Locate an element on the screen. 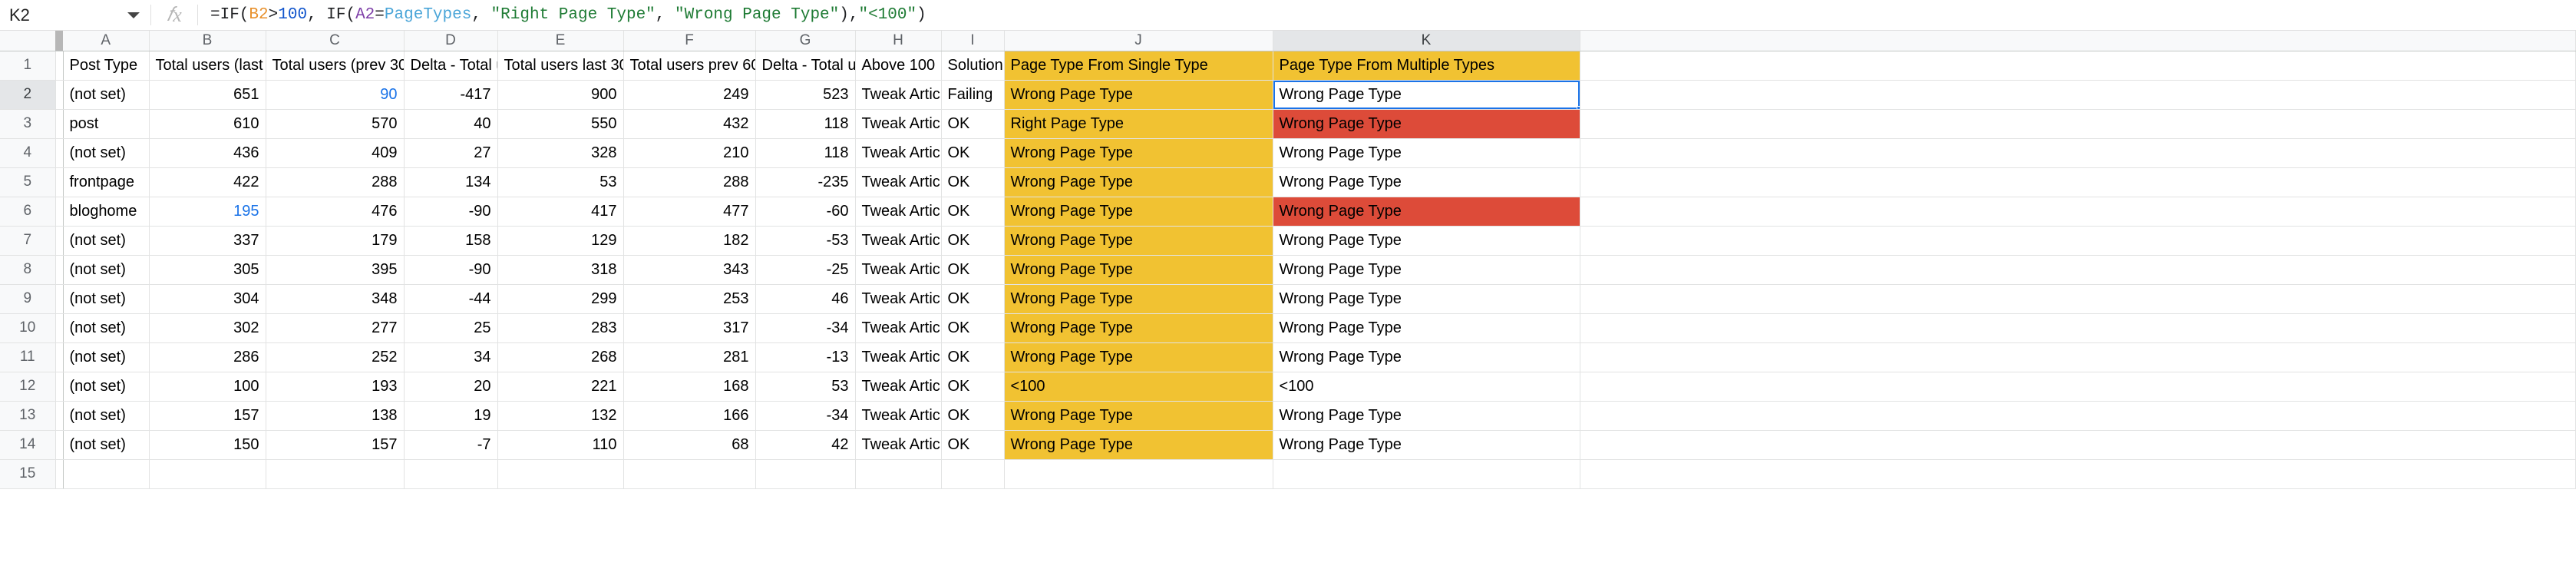 This screenshot has width=2576, height=579. fill-handle is located at coordinates (1577, 106).